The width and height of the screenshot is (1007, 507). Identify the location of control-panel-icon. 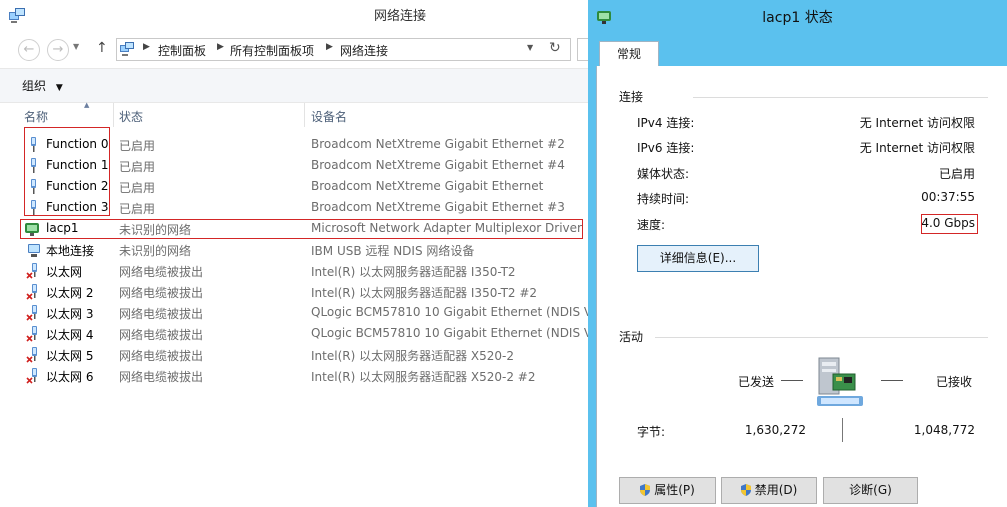
(127, 49).